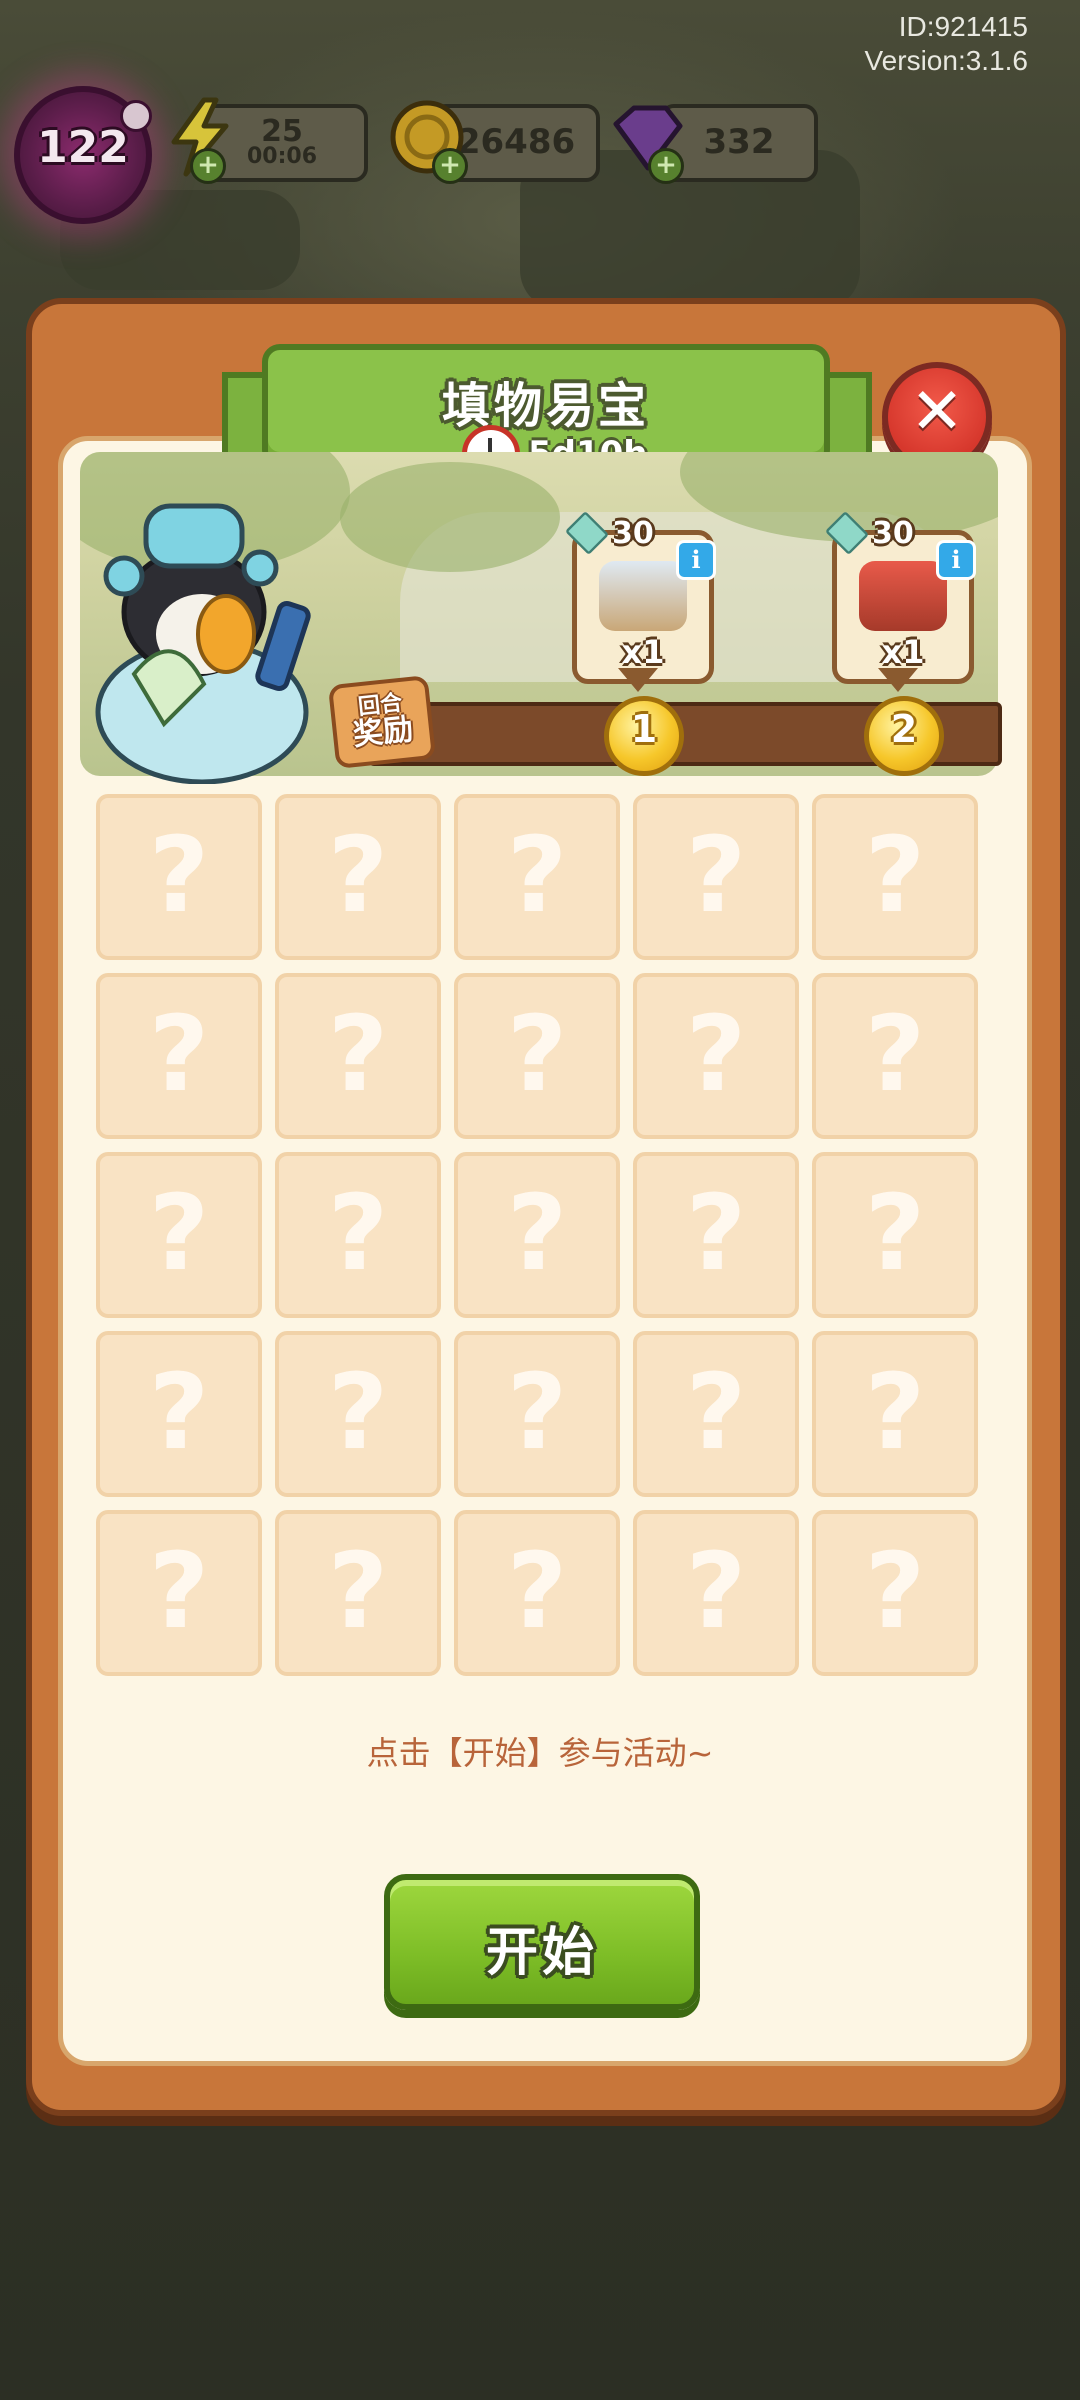 Image resolution: width=1080 pixels, height=2400 pixels. Describe the element at coordinates (904, 729) in the screenshot. I see `round-number: 2` at that location.